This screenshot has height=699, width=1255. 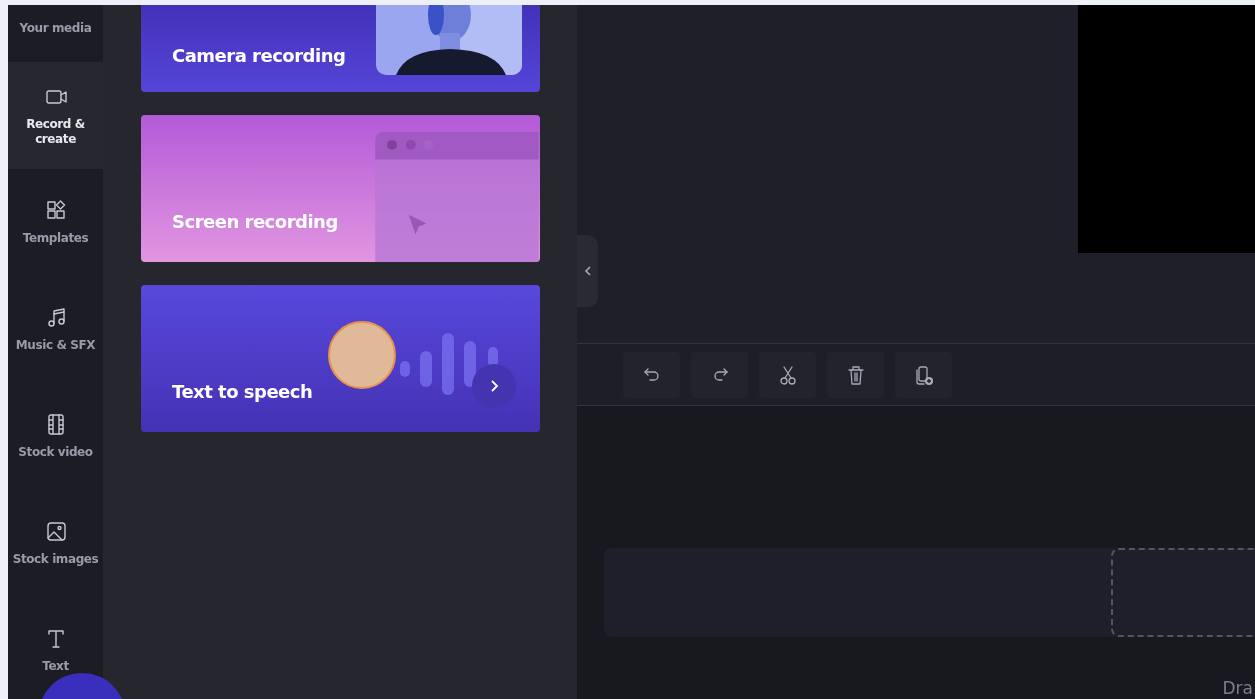 What do you see at coordinates (259, 55) in the screenshot?
I see `card-title: Camera recording` at bounding box center [259, 55].